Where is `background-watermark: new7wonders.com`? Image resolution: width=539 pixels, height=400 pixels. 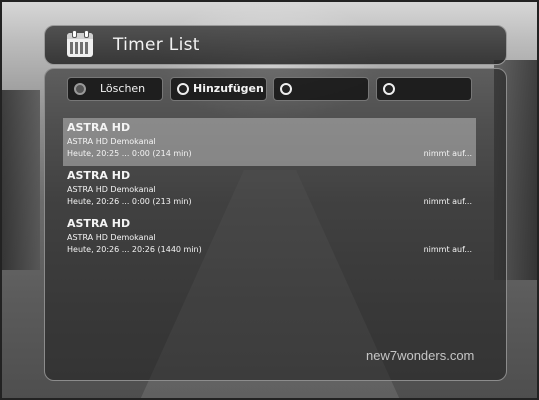 background-watermark: new7wonders.com is located at coordinates (420, 355).